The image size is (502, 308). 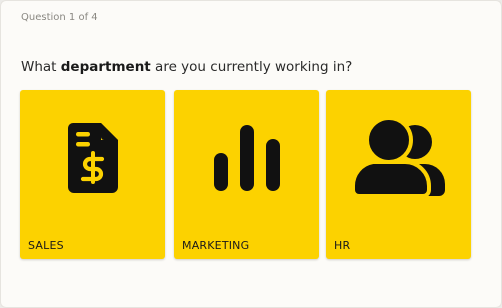 What do you see at coordinates (41, 67) in the screenshot?
I see `question-prefix: What` at bounding box center [41, 67].